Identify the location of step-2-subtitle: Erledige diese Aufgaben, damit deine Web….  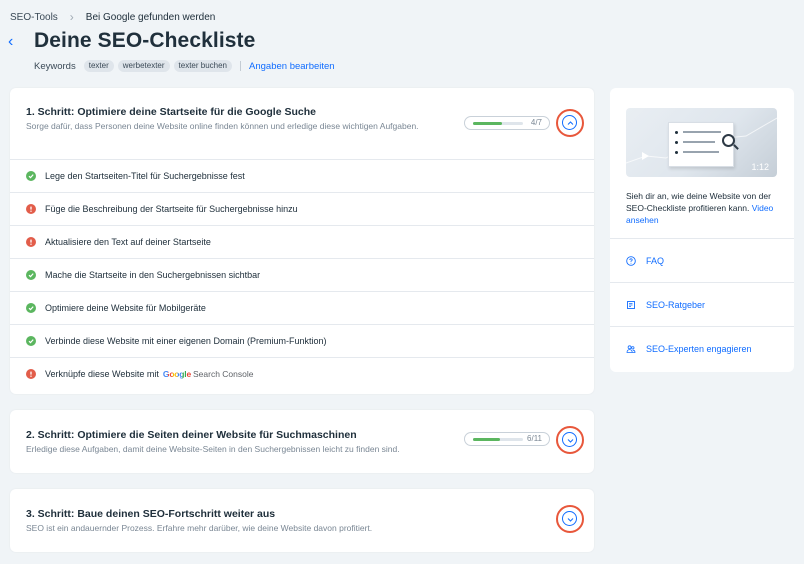
(213, 449).